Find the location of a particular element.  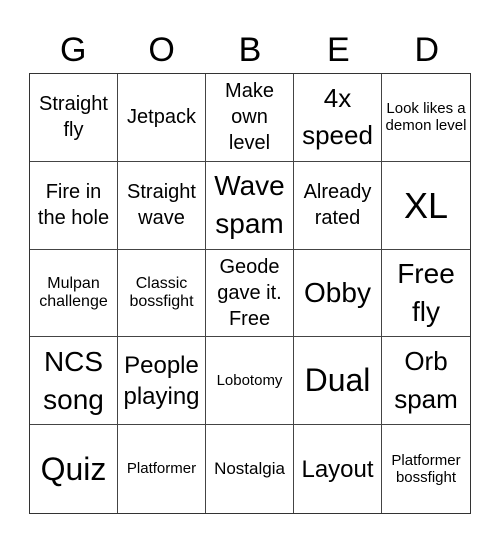

bingo-cell: NCS song is located at coordinates (74, 381).